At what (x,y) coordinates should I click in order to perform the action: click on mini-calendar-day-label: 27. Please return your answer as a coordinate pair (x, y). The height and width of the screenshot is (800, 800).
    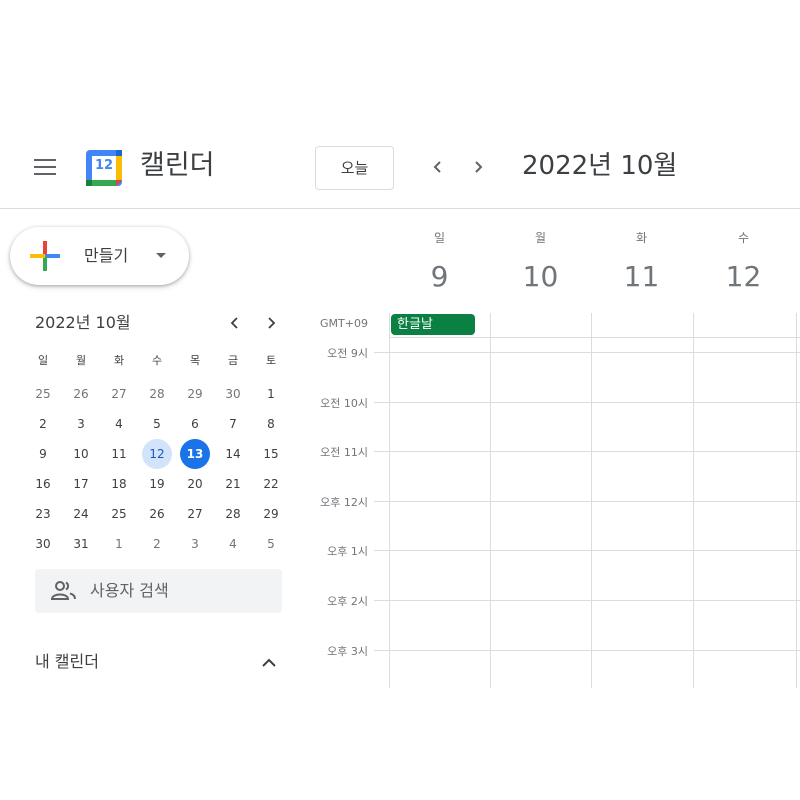
    Looking at the image, I should click on (119, 394).